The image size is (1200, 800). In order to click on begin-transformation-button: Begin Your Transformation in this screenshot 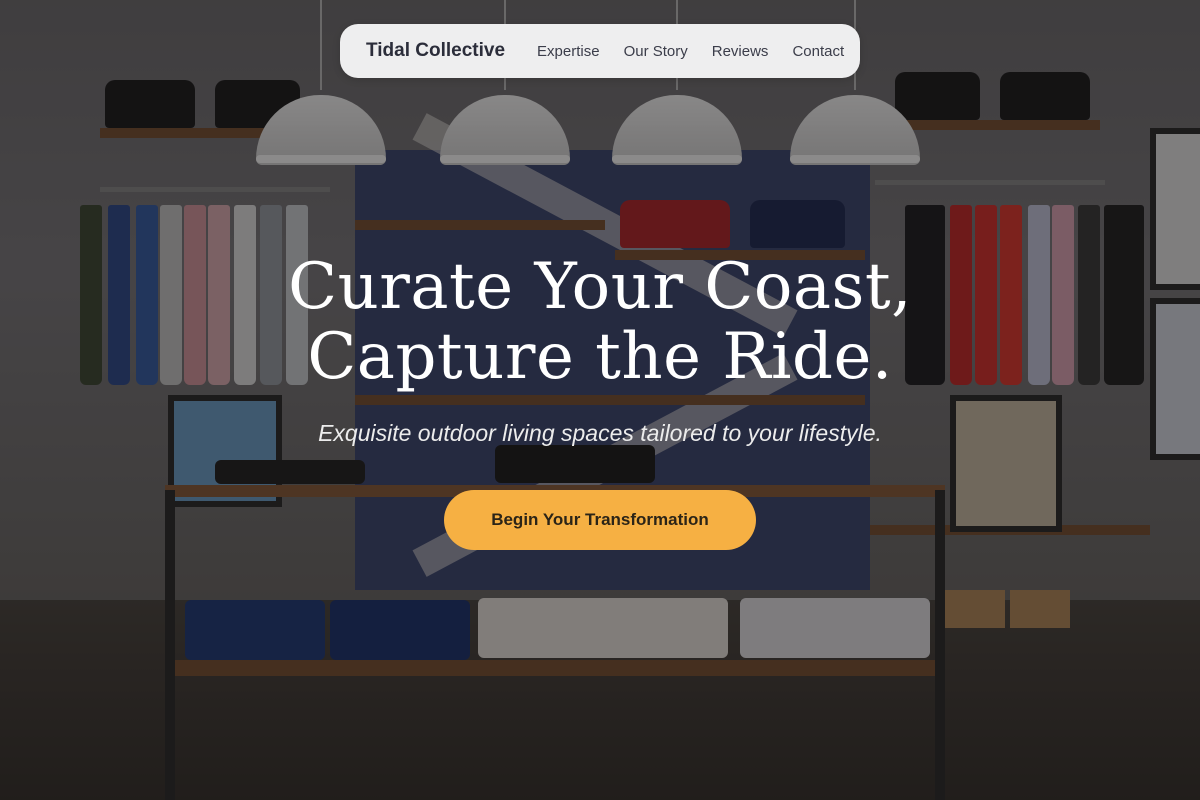, I will do `click(600, 520)`.